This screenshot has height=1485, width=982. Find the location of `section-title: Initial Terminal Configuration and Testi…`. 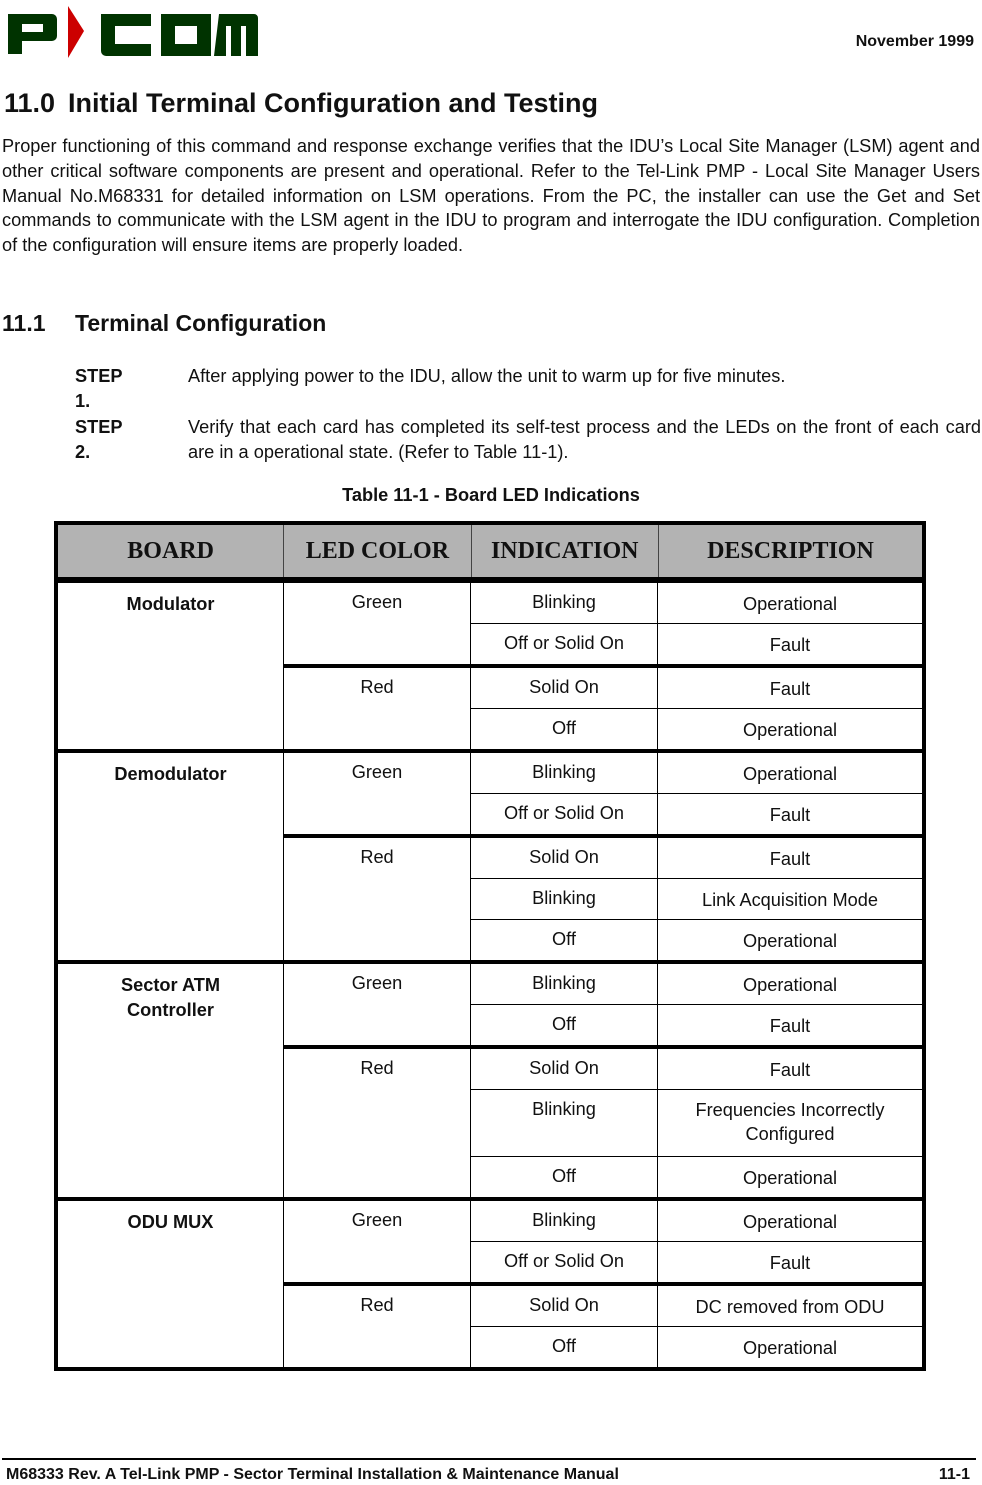

section-title: Initial Terminal Configuration and Testi… is located at coordinates (333, 103).